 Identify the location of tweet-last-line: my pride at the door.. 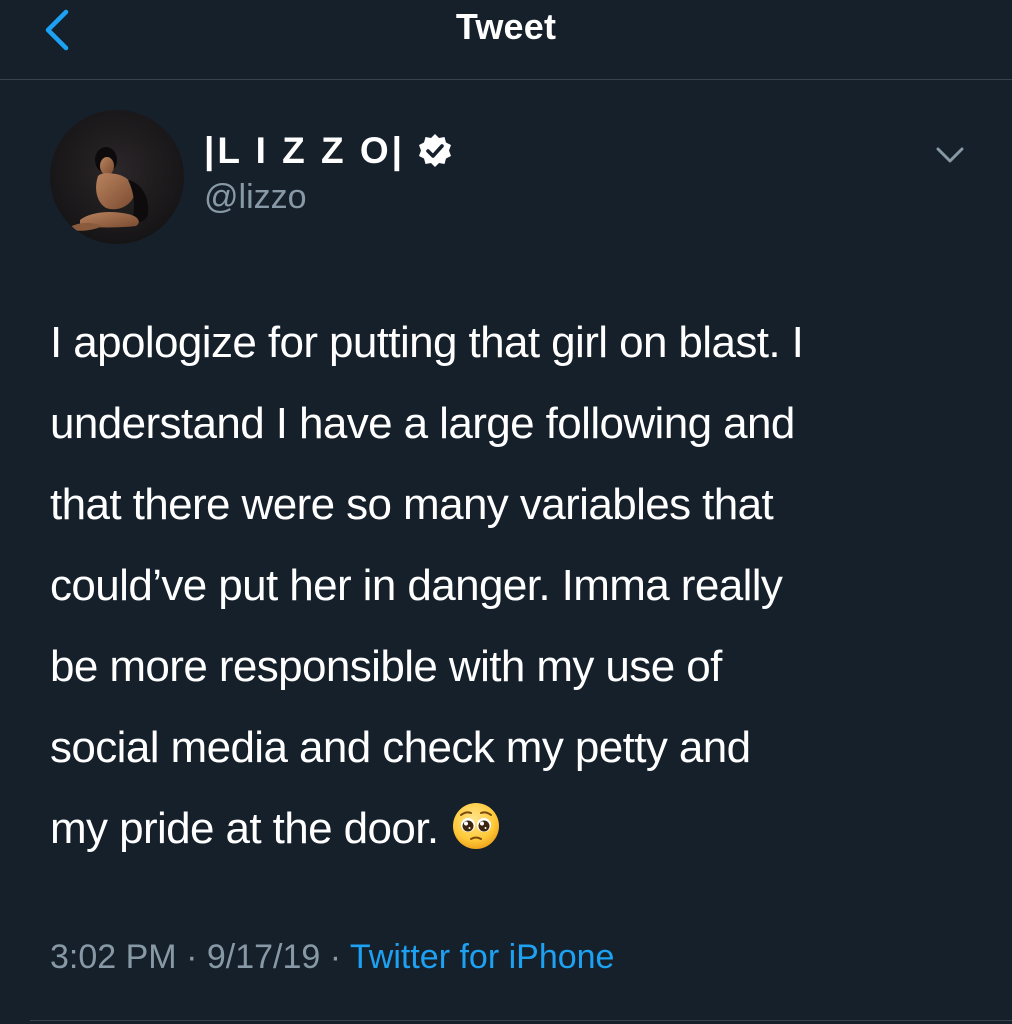
(510, 828).